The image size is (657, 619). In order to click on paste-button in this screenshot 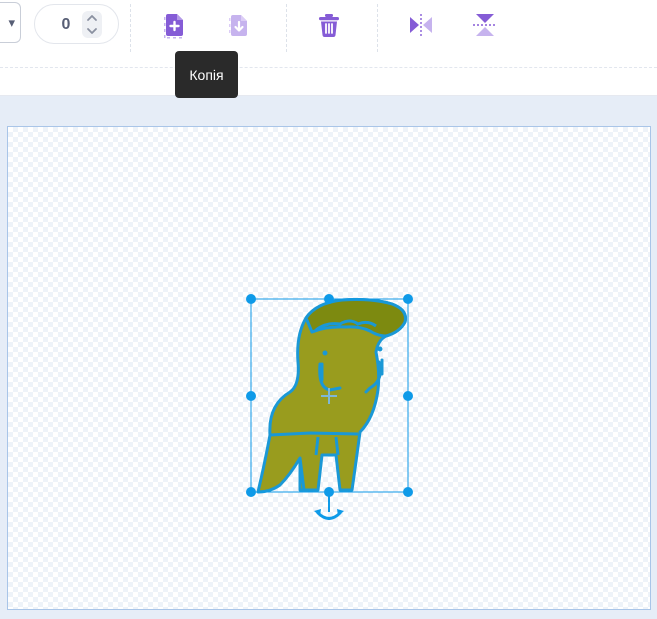, I will do `click(238, 25)`.